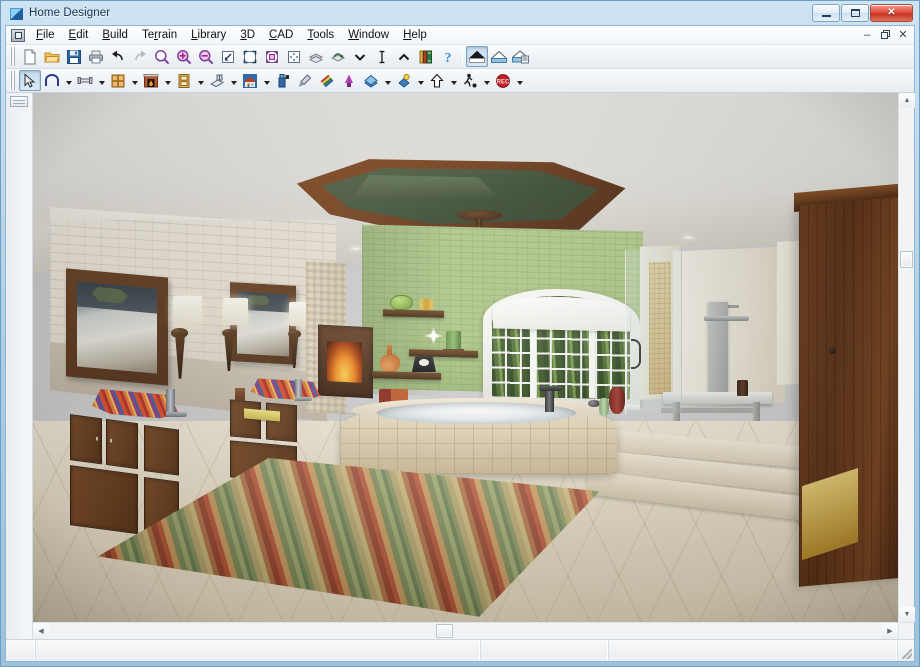 The image size is (920, 667). I want to click on mdi-window-controls: – ✕, so click(885, 34).